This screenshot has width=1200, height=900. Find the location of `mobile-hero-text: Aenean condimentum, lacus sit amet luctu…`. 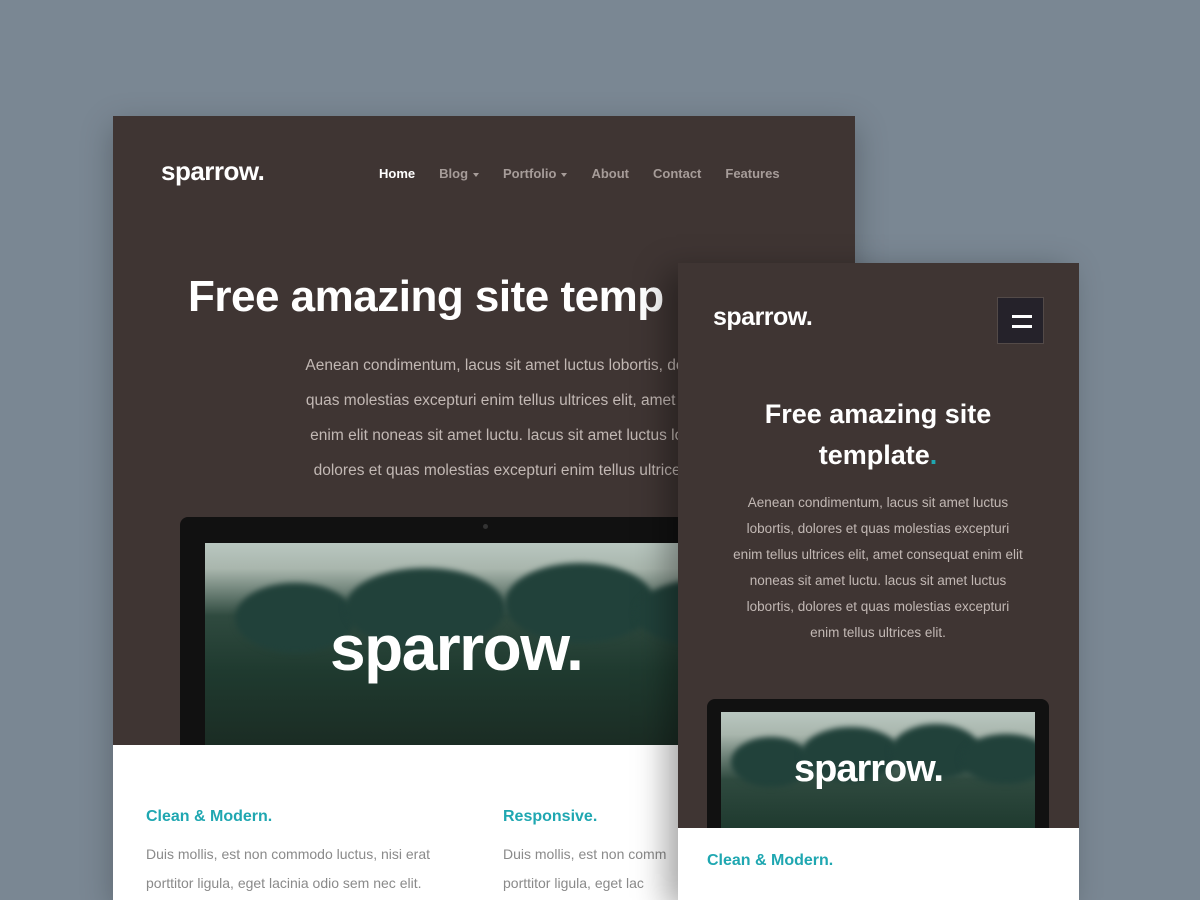

mobile-hero-text: Aenean condimentum, lacus sit amet luctu… is located at coordinates (878, 567).